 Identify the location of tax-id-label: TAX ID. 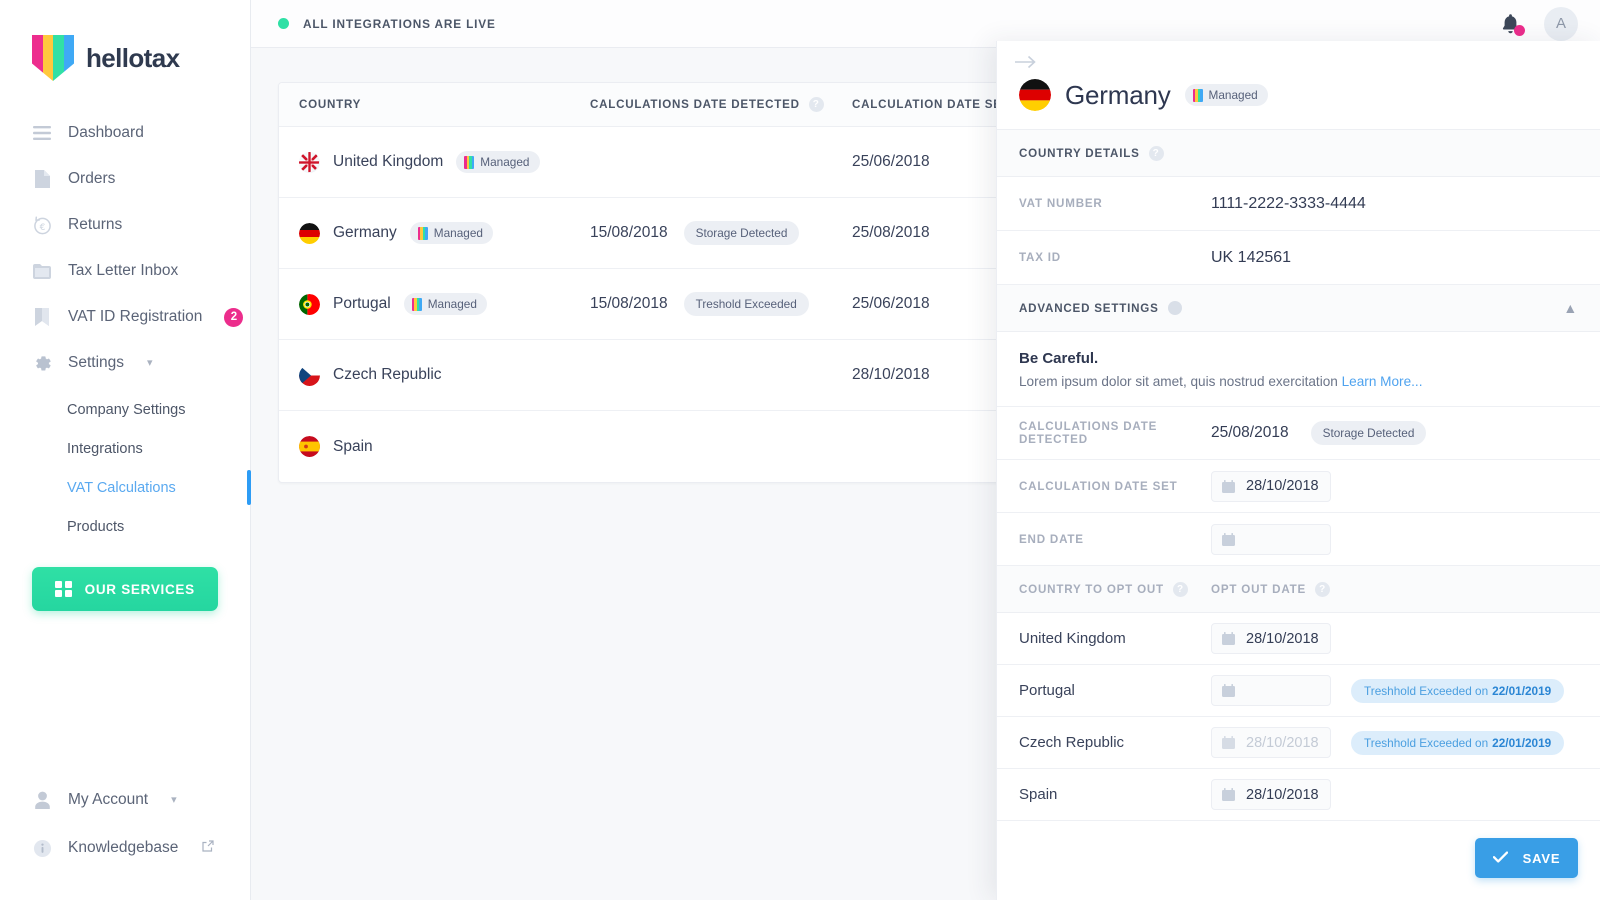
(1040, 257).